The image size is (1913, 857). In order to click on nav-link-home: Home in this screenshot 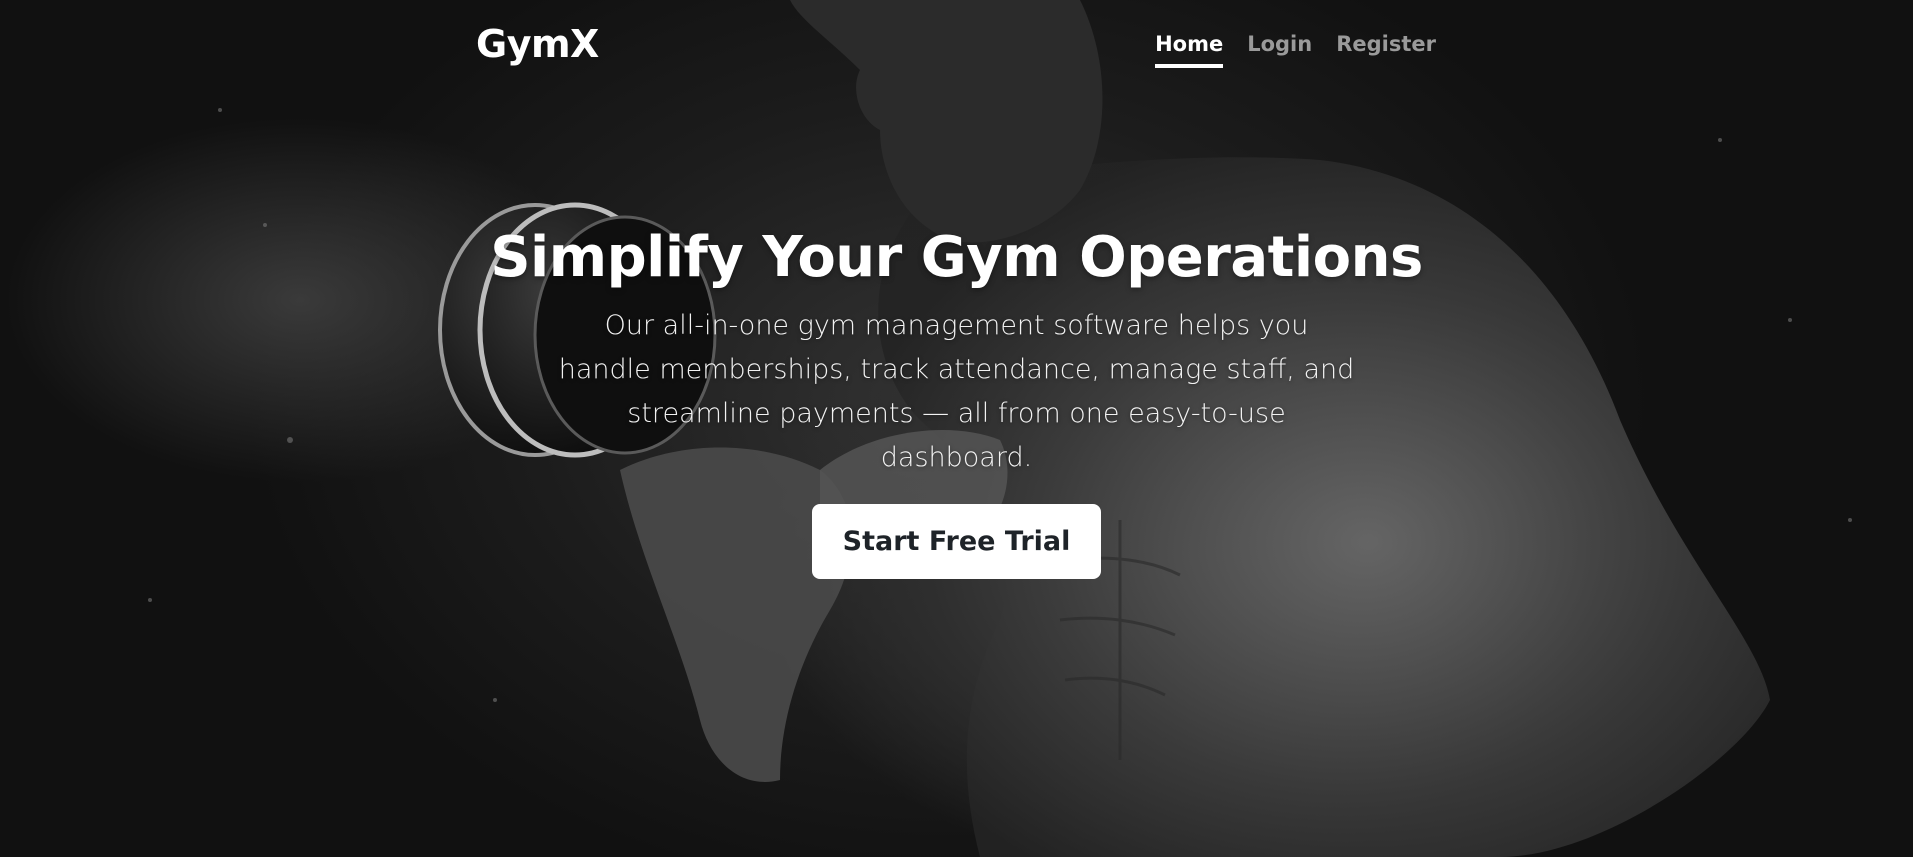, I will do `click(1189, 50)`.